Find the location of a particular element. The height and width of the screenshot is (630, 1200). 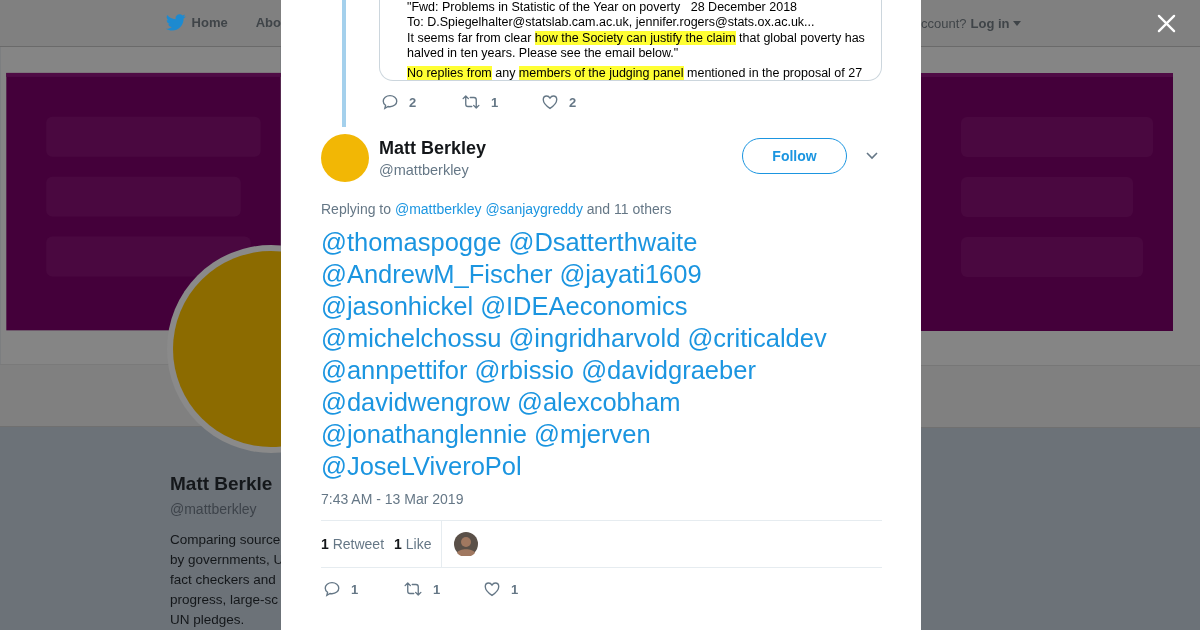

mention-link: @ingridharvold is located at coordinates (594, 338).